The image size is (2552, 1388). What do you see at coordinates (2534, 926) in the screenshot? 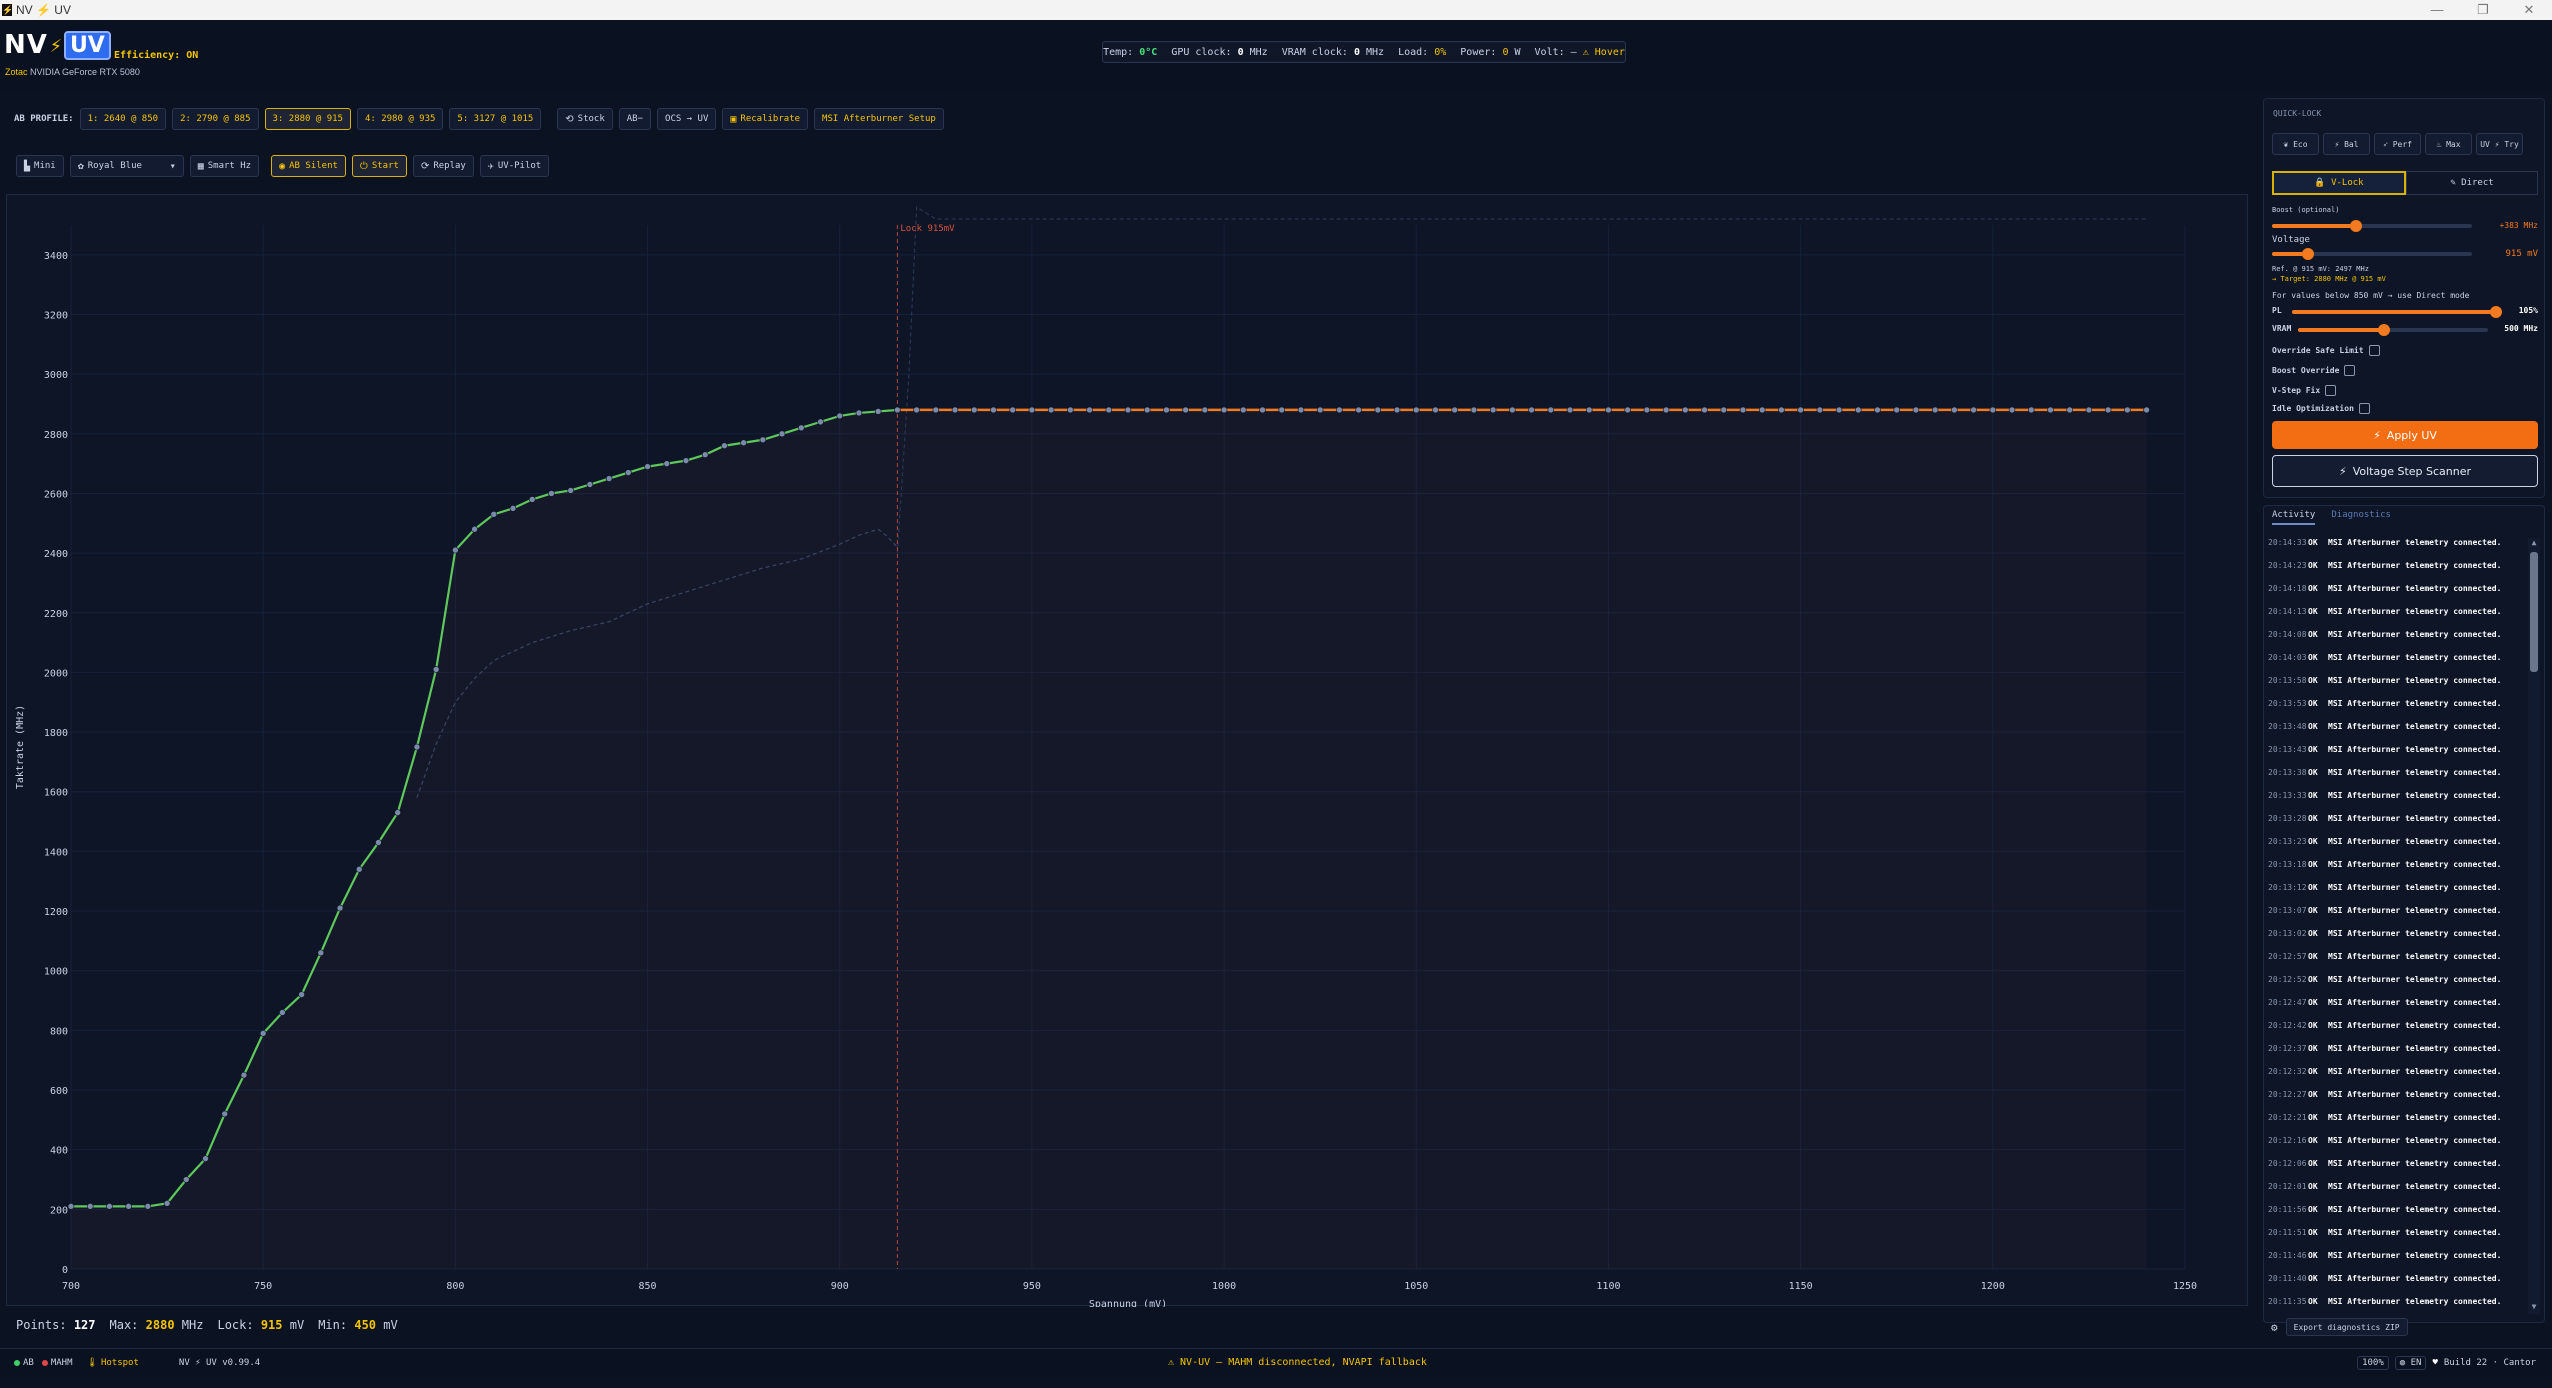
I see `log-scrollbar: ▲ ▼` at bounding box center [2534, 926].